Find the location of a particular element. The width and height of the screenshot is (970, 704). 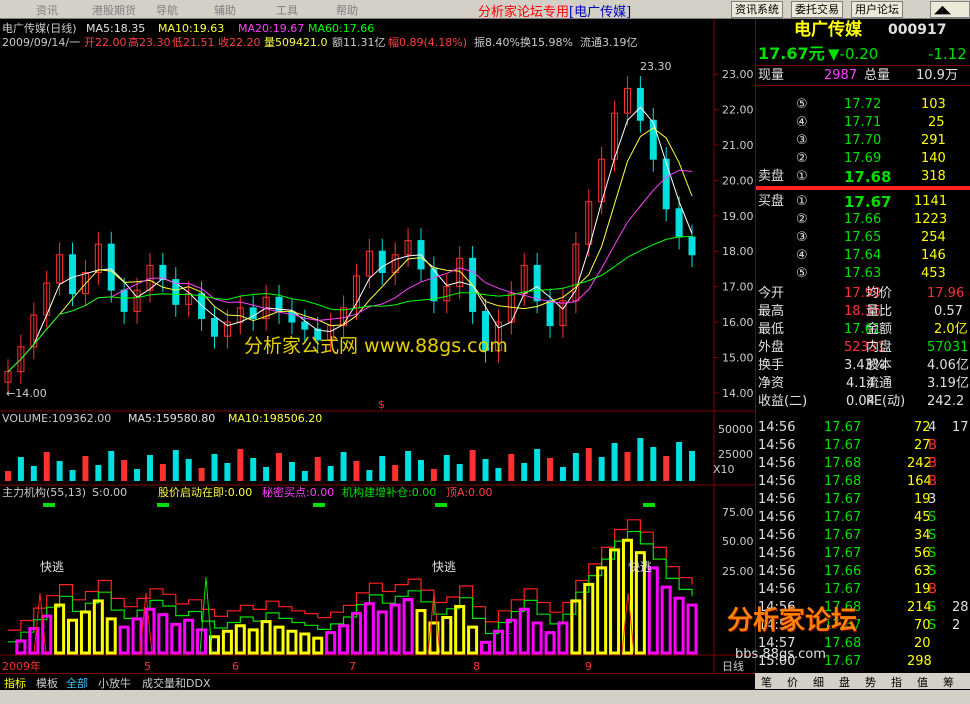

tick-row: 14:56 17.67 34 S is located at coordinates (847, 535).